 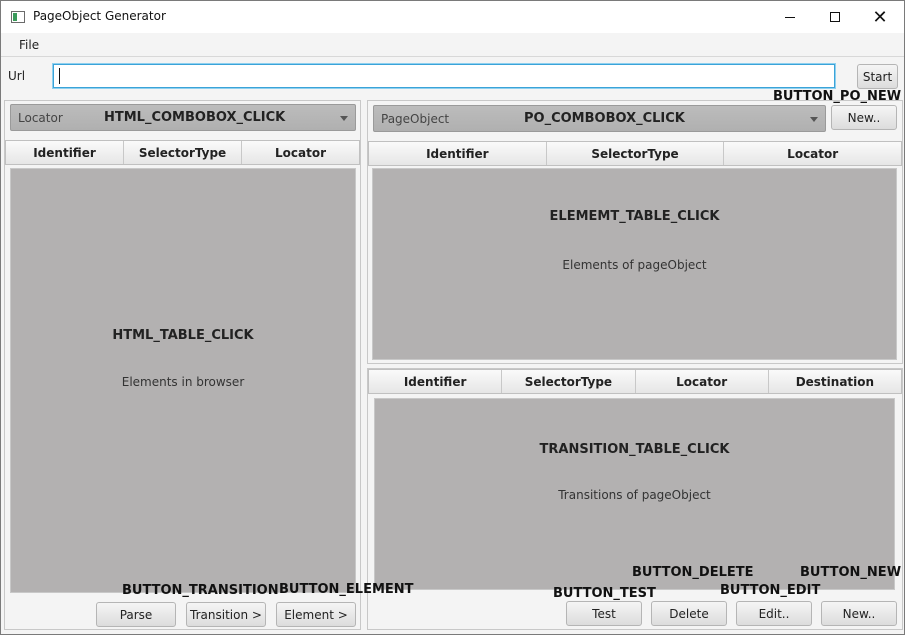 What do you see at coordinates (634, 449) in the screenshot?
I see `transition-table-title: TRANSITION_TABLE_CLICK` at bounding box center [634, 449].